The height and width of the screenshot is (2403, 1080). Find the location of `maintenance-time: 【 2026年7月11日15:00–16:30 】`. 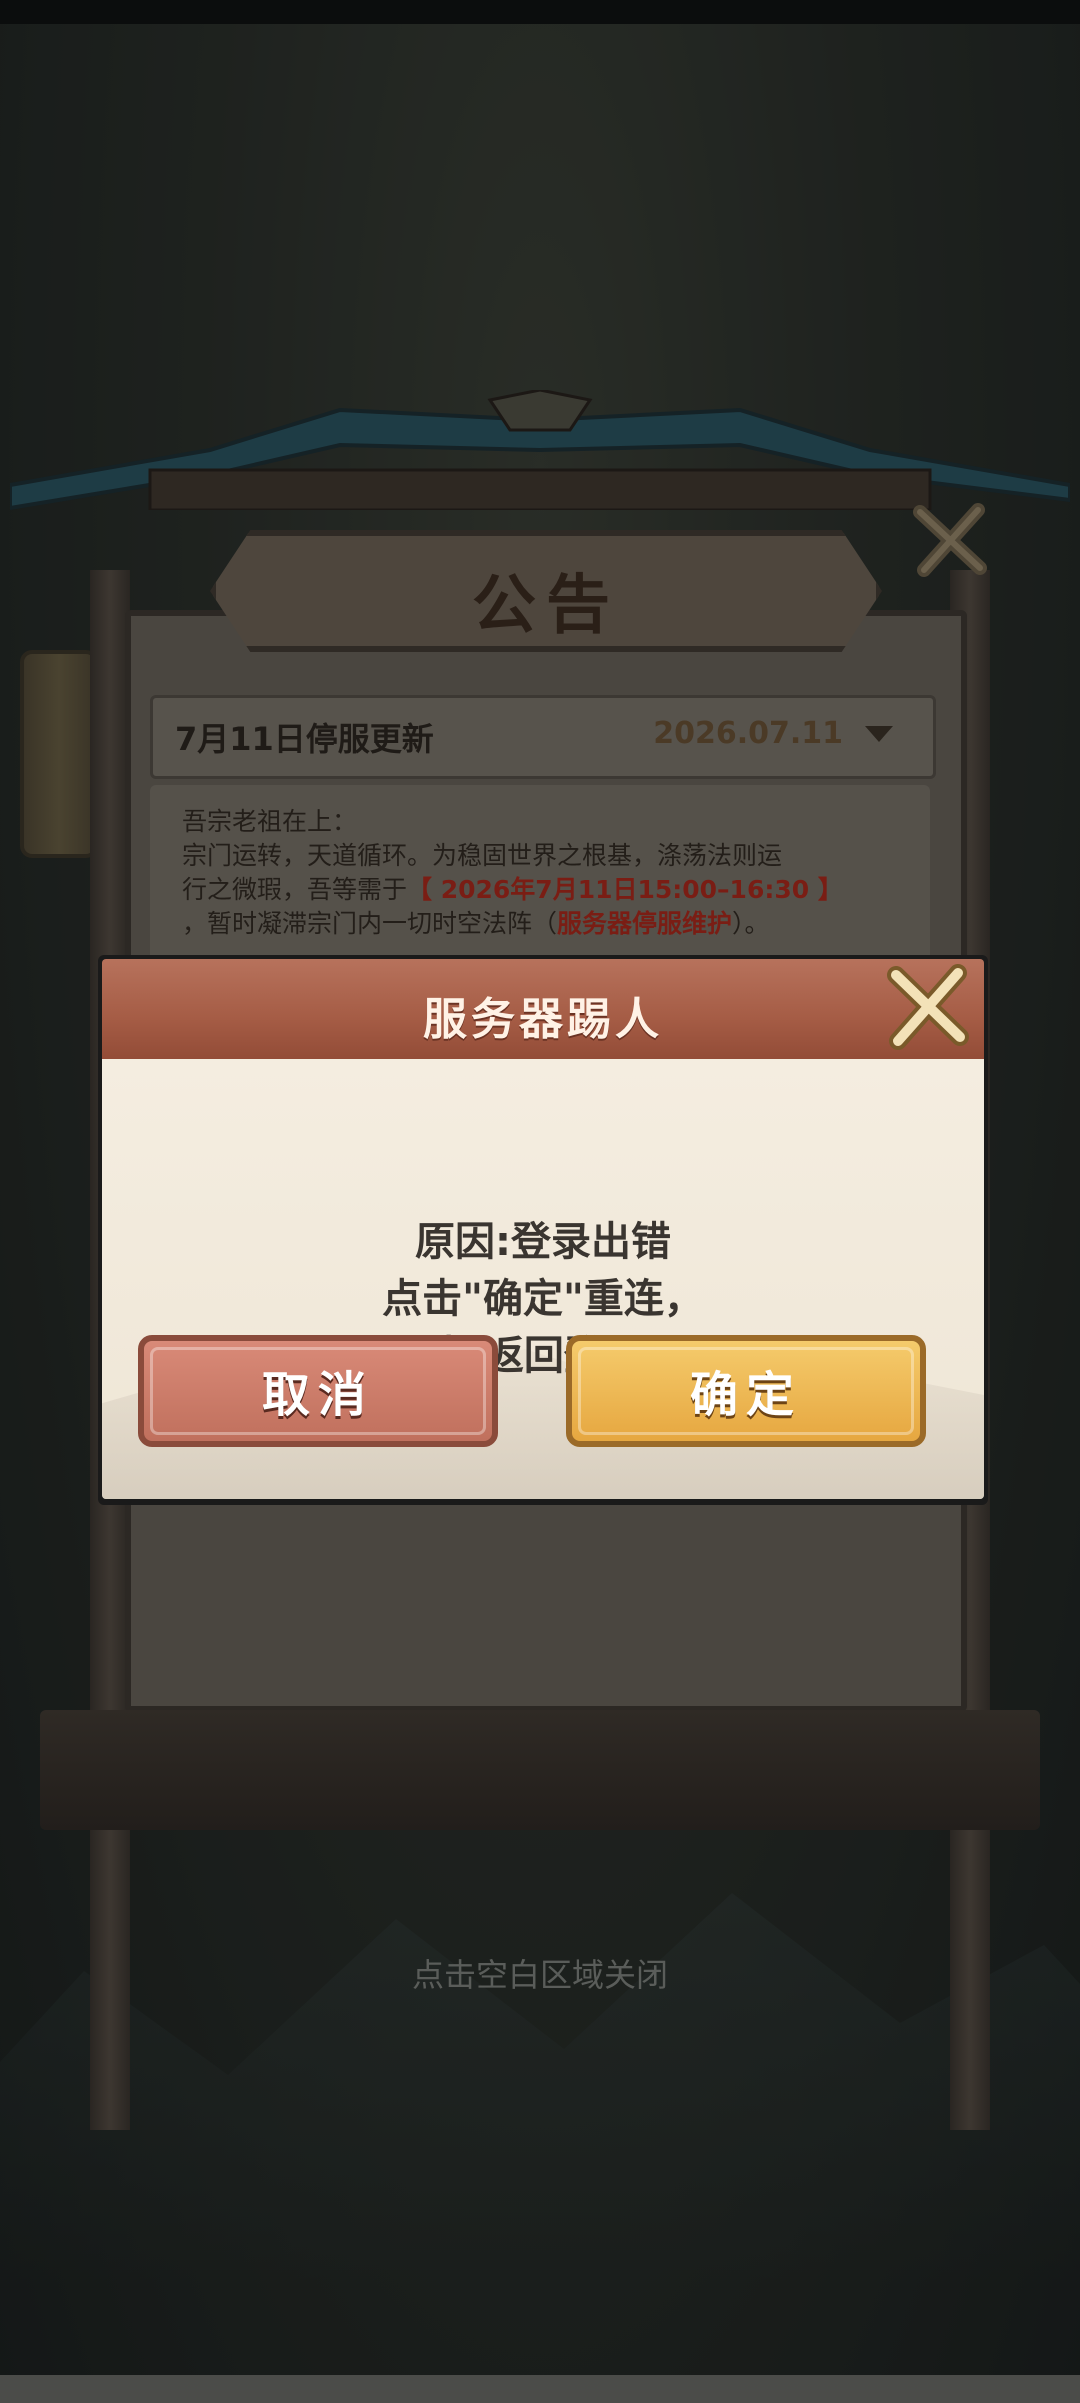

maintenance-time: 【 2026年7月11日15:00–16:30 】 is located at coordinates (625, 889).